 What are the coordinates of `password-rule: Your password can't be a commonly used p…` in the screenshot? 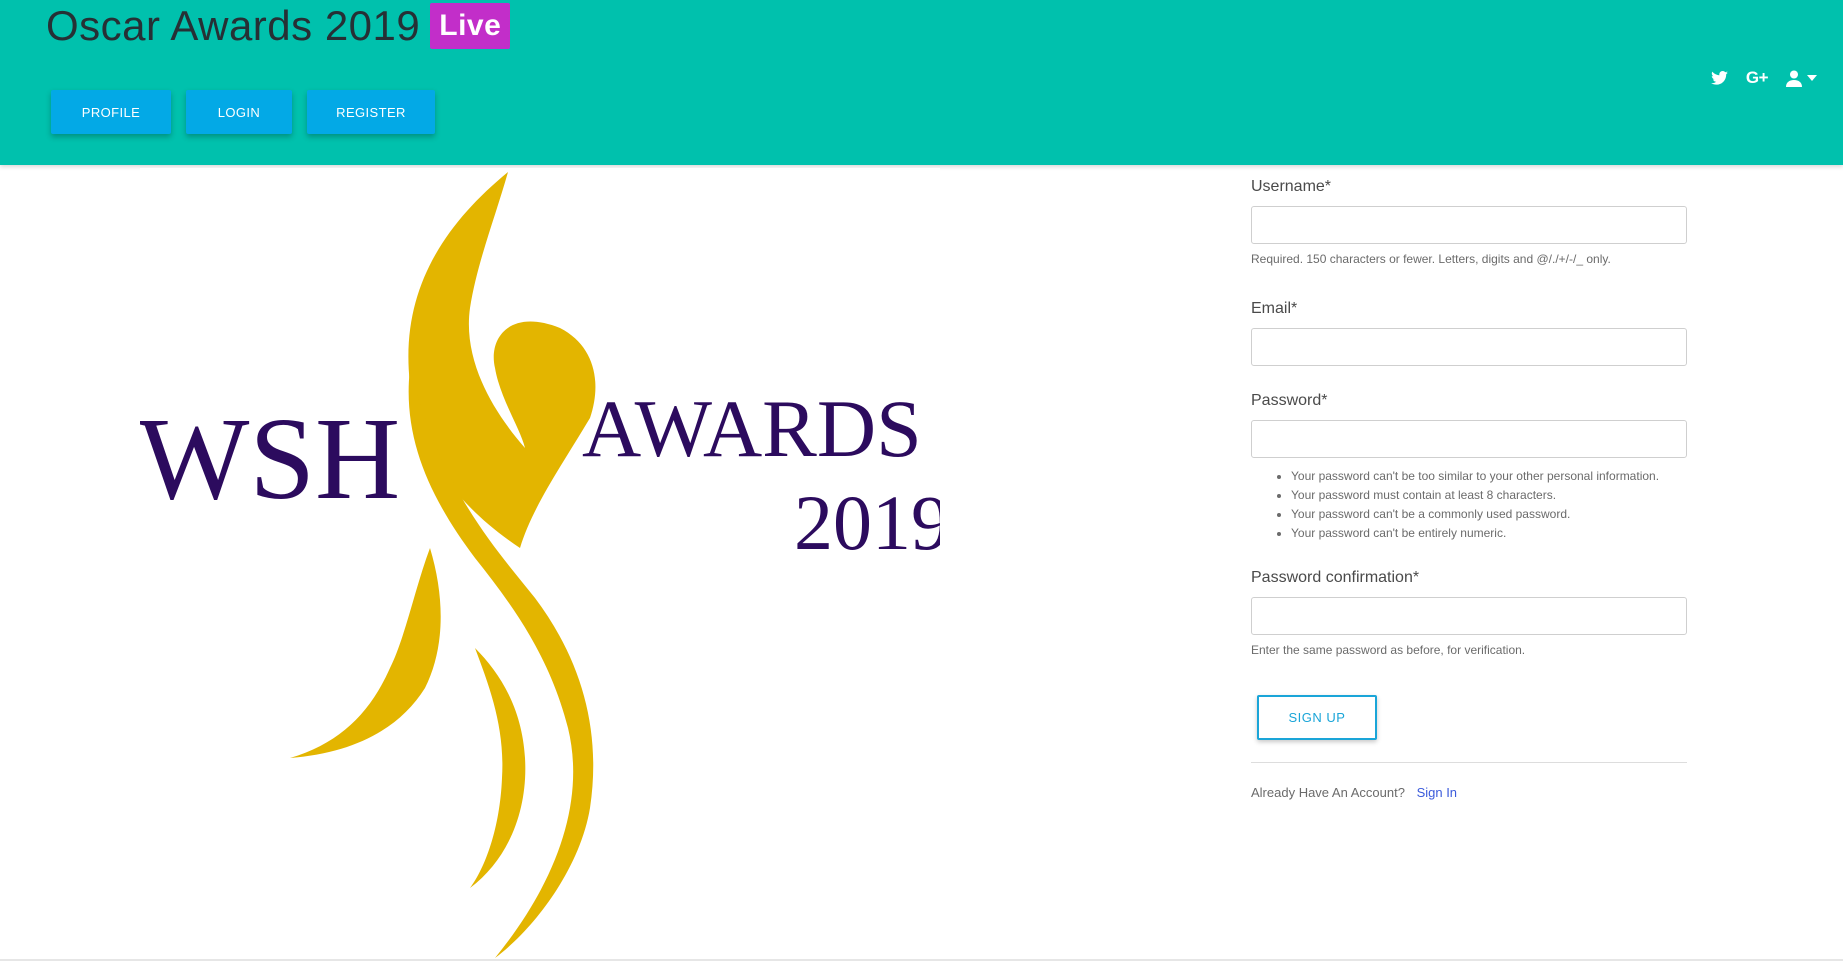 It's located at (1489, 514).